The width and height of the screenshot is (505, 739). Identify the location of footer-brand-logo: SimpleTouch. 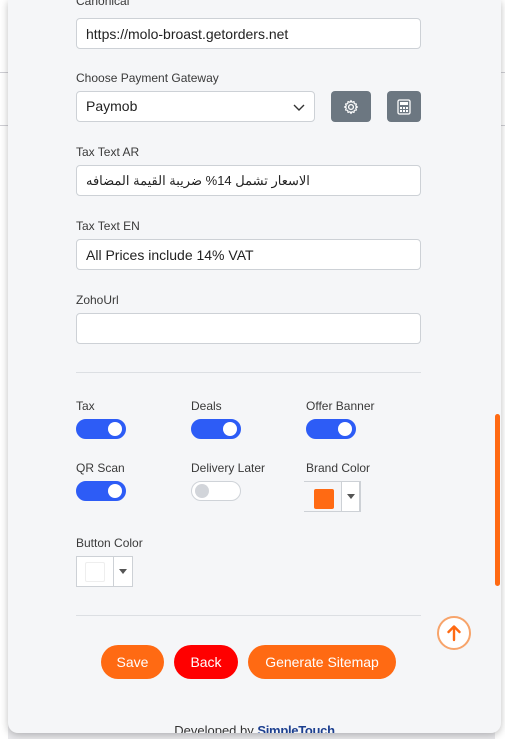
(296, 728).